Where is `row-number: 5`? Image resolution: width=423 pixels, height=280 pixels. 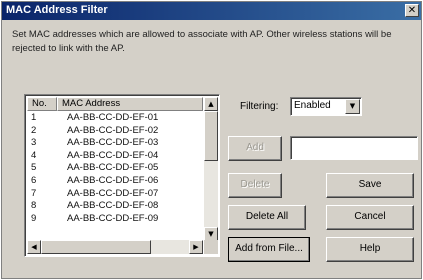 row-number: 5 is located at coordinates (34, 168).